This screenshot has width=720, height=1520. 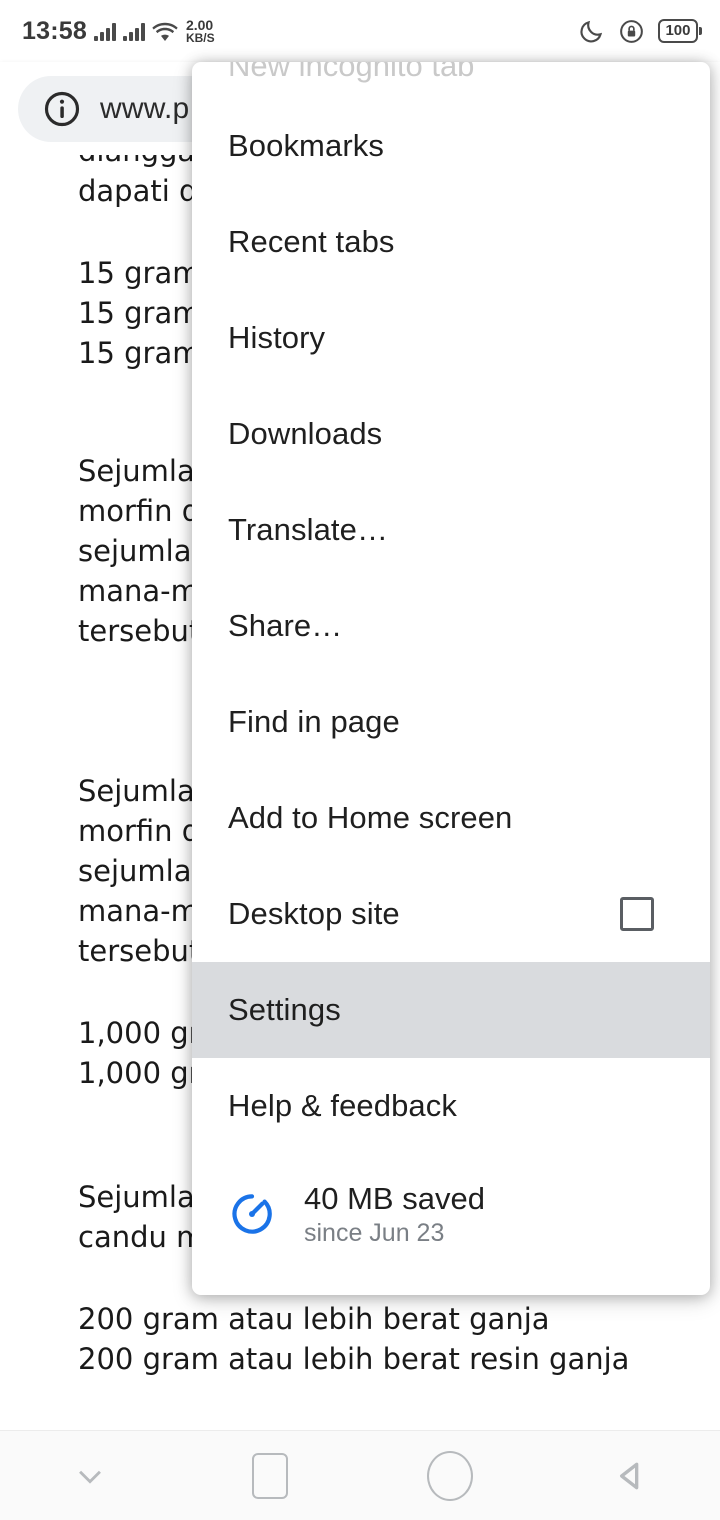 I want to click on signal-bars-icon, so click(x=104, y=31).